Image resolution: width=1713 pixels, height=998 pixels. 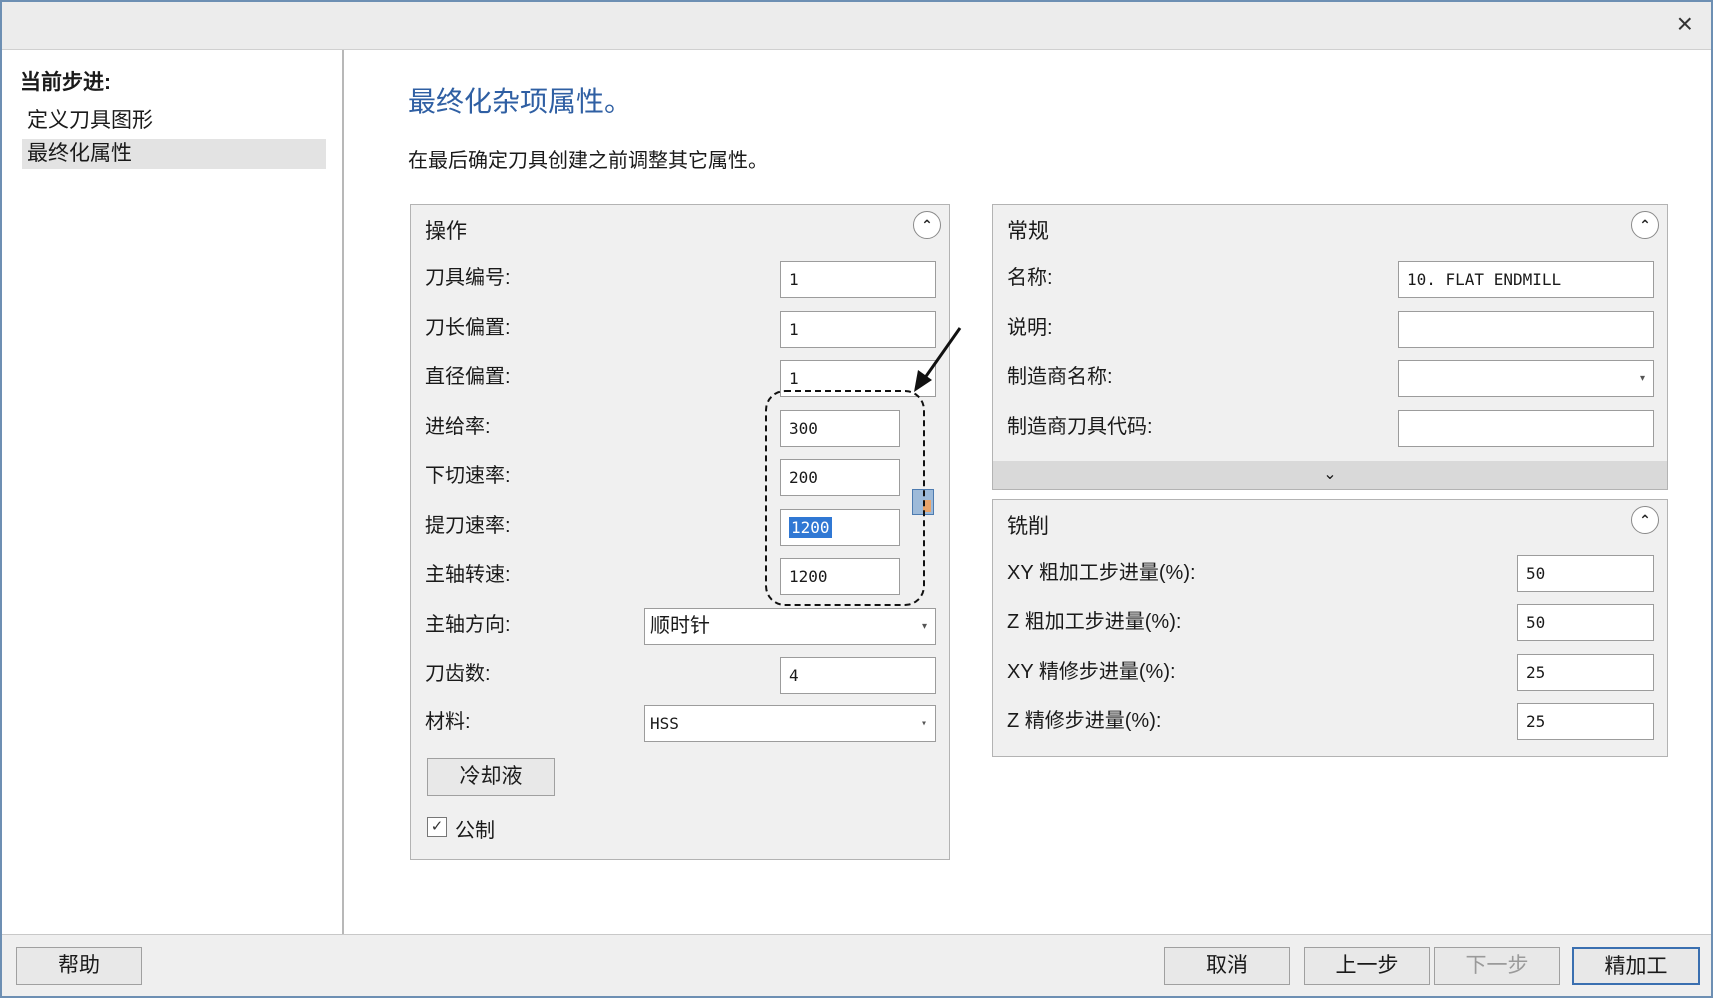 What do you see at coordinates (468, 575) in the screenshot?
I see `spindle-speed-label: 主轴转速:` at bounding box center [468, 575].